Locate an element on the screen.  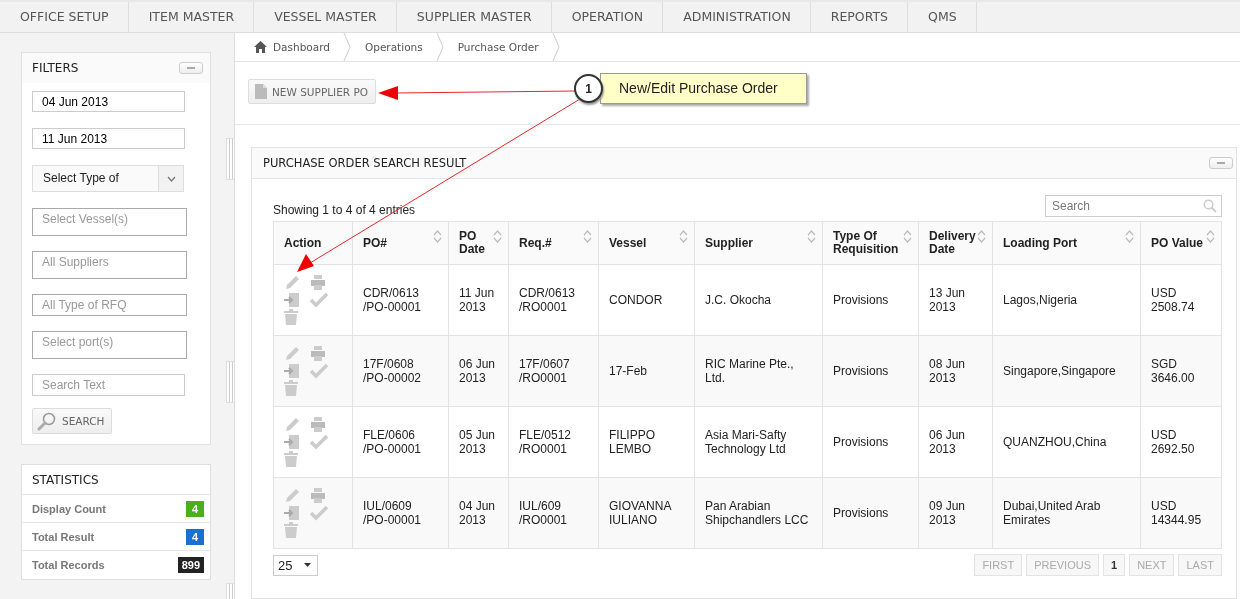
multi-select-field: All Suppliers is located at coordinates (109, 265).